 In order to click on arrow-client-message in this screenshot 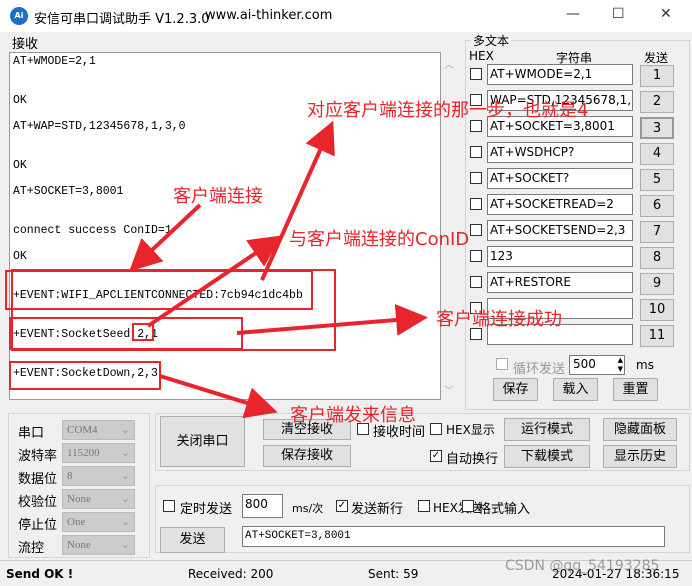, I will do `click(218, 396)`.